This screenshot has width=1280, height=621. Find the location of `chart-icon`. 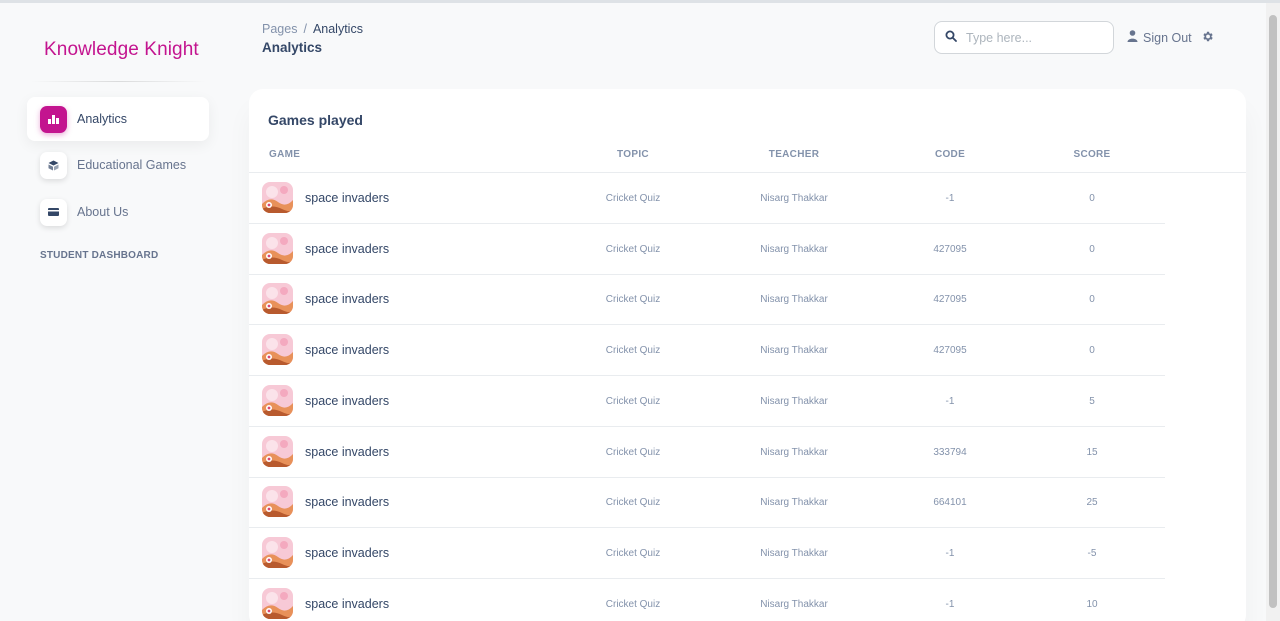

chart-icon is located at coordinates (53, 119).